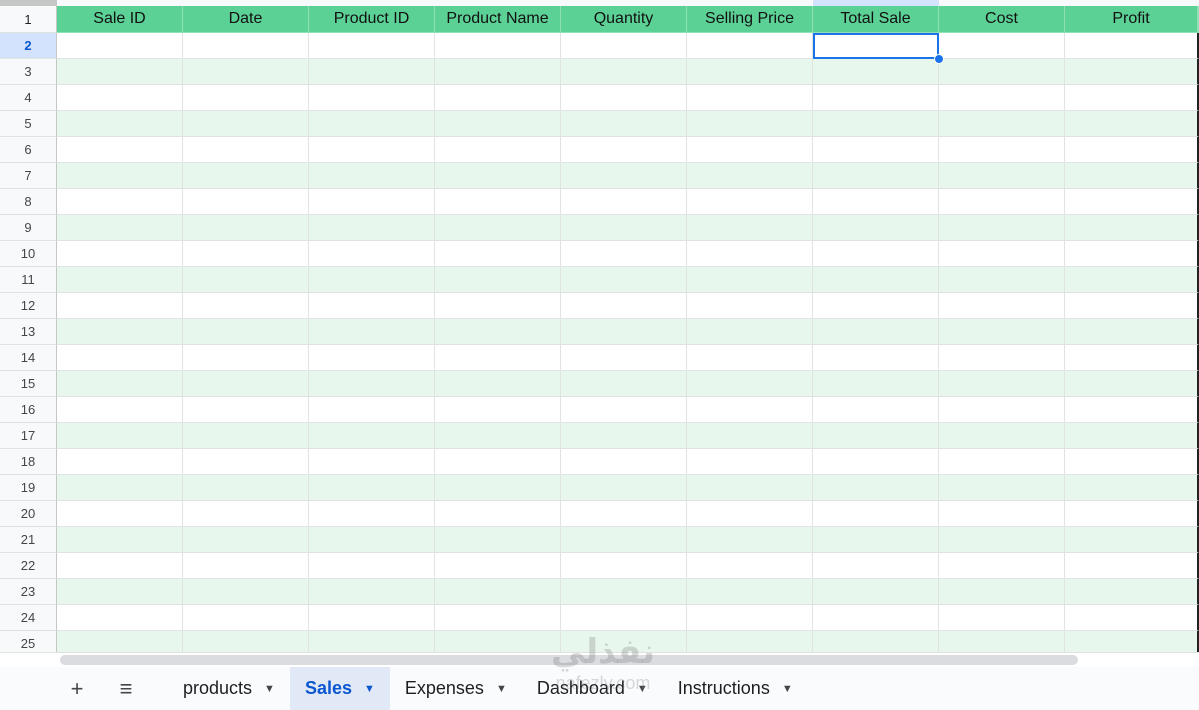 The image size is (1199, 710). What do you see at coordinates (28, 592) in the screenshot?
I see `row-number: 23` at bounding box center [28, 592].